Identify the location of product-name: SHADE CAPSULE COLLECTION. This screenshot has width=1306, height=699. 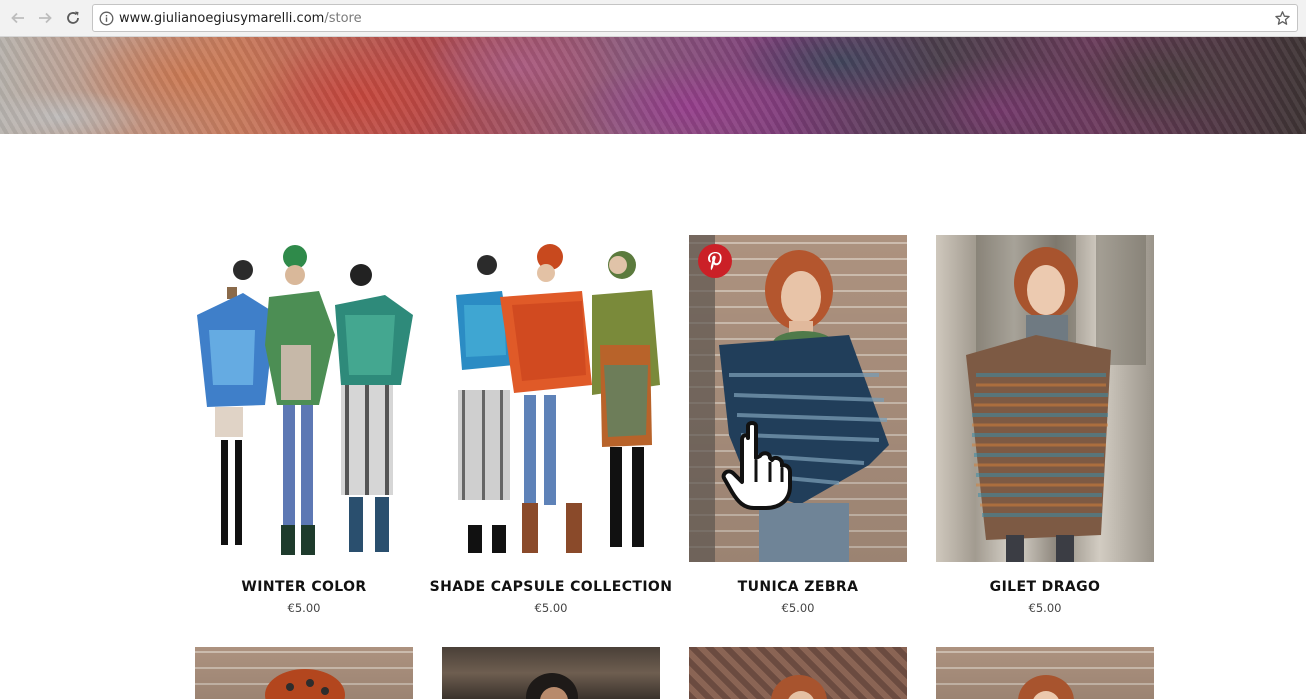
(551, 587).